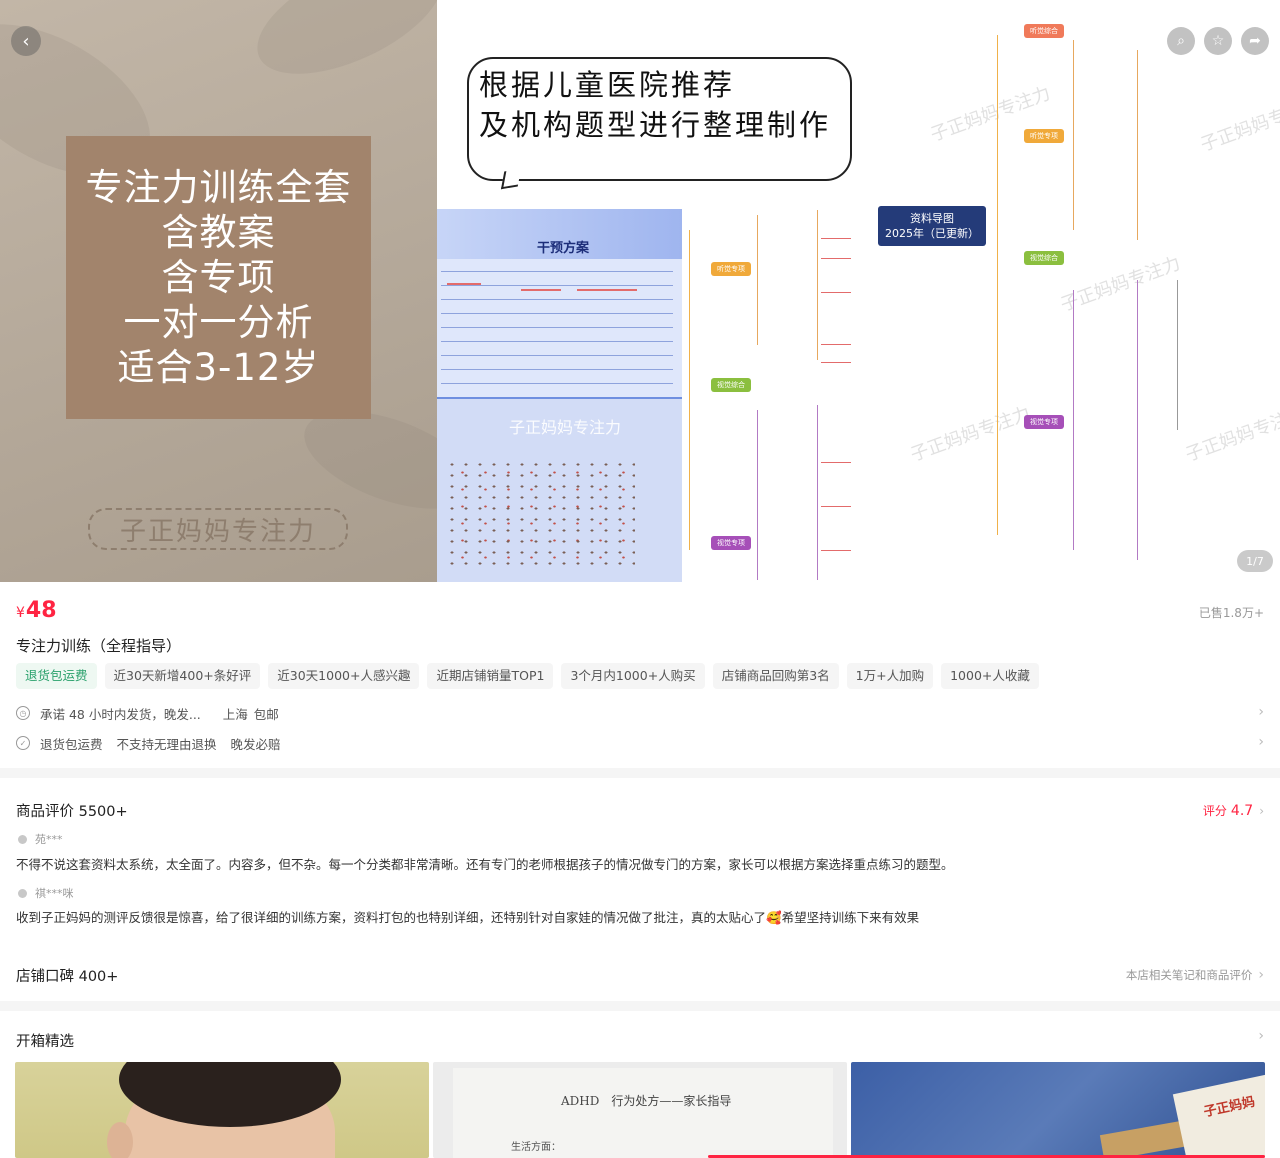  I want to click on guarantee-item: 退货包运费, so click(71, 744).